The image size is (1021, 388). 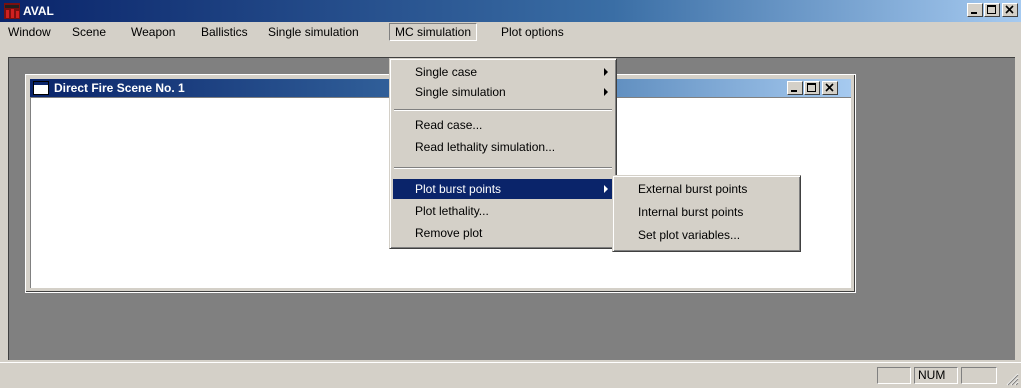 What do you see at coordinates (224, 32) in the screenshot?
I see `menu-ballistics: Ballistics` at bounding box center [224, 32].